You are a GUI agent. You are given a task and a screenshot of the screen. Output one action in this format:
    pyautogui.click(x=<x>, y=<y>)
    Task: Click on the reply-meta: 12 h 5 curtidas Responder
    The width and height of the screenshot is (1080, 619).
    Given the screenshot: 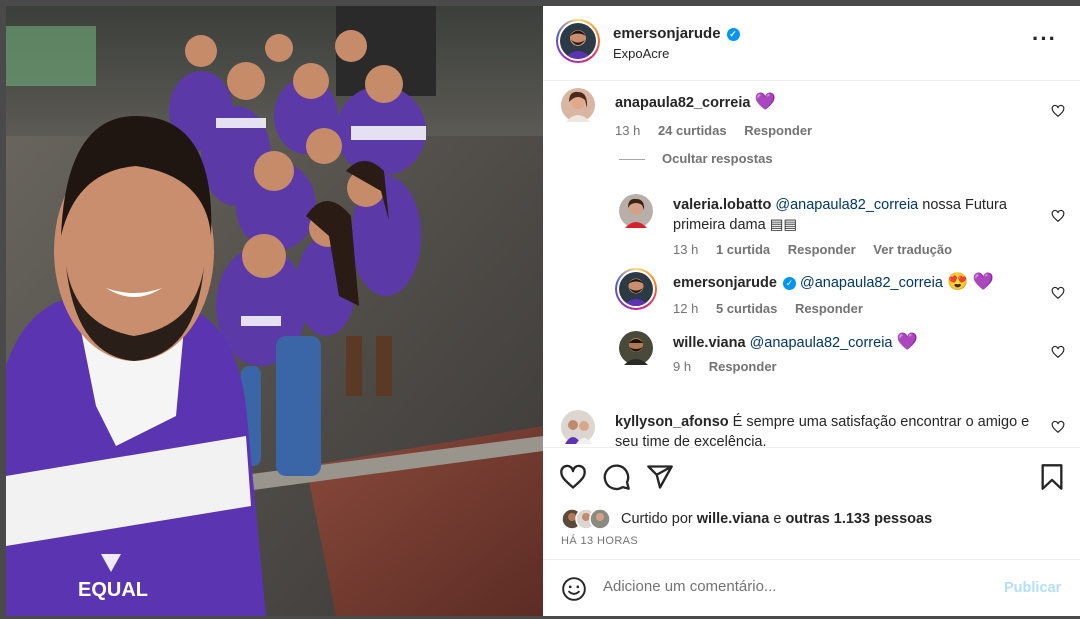 What is the action you would take?
    pyautogui.click(x=775, y=308)
    